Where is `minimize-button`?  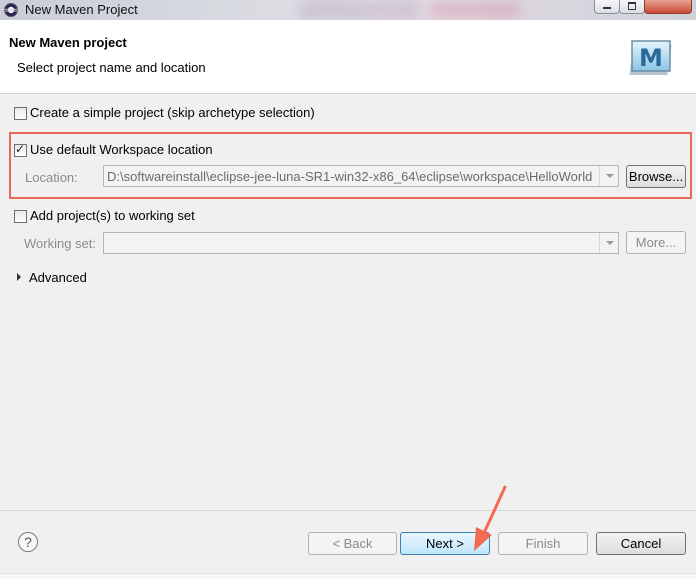
minimize-button is located at coordinates (607, 7).